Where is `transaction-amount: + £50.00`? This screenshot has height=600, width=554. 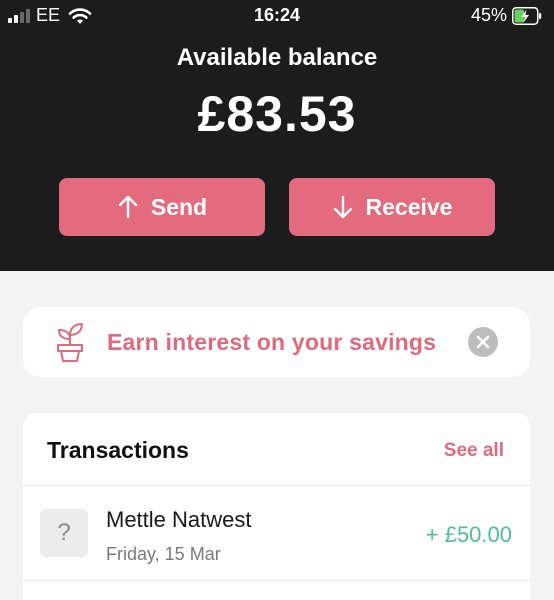 transaction-amount: + £50.00 is located at coordinates (468, 534).